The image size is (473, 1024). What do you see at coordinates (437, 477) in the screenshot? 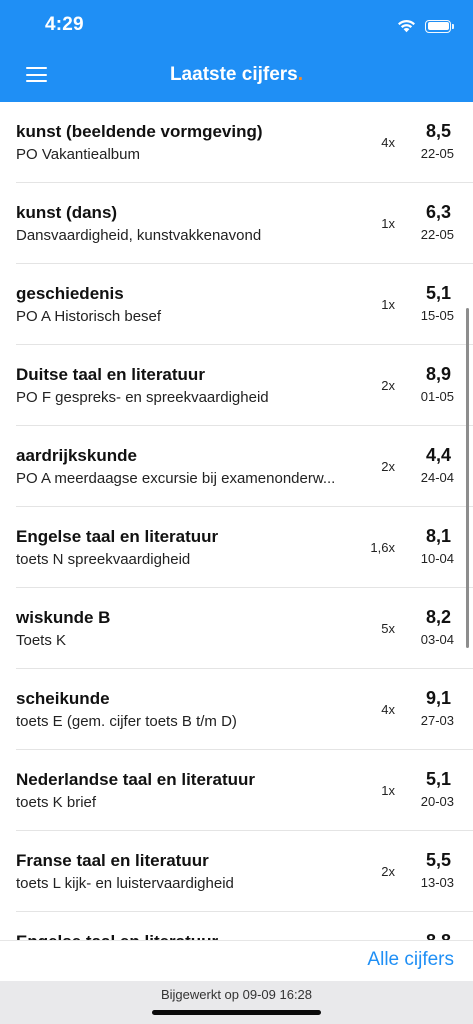
I see `grade-date: 24-04` at bounding box center [437, 477].